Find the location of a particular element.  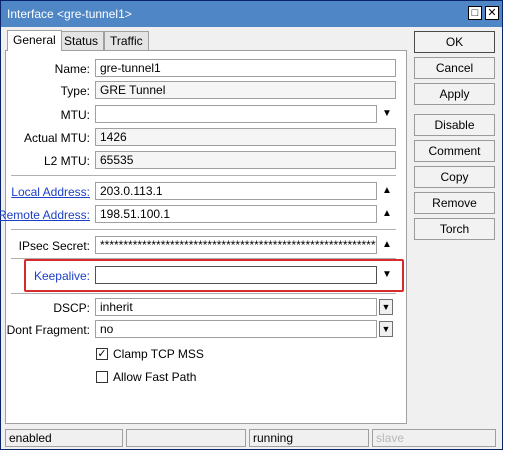

status-slave: slave is located at coordinates (434, 438).